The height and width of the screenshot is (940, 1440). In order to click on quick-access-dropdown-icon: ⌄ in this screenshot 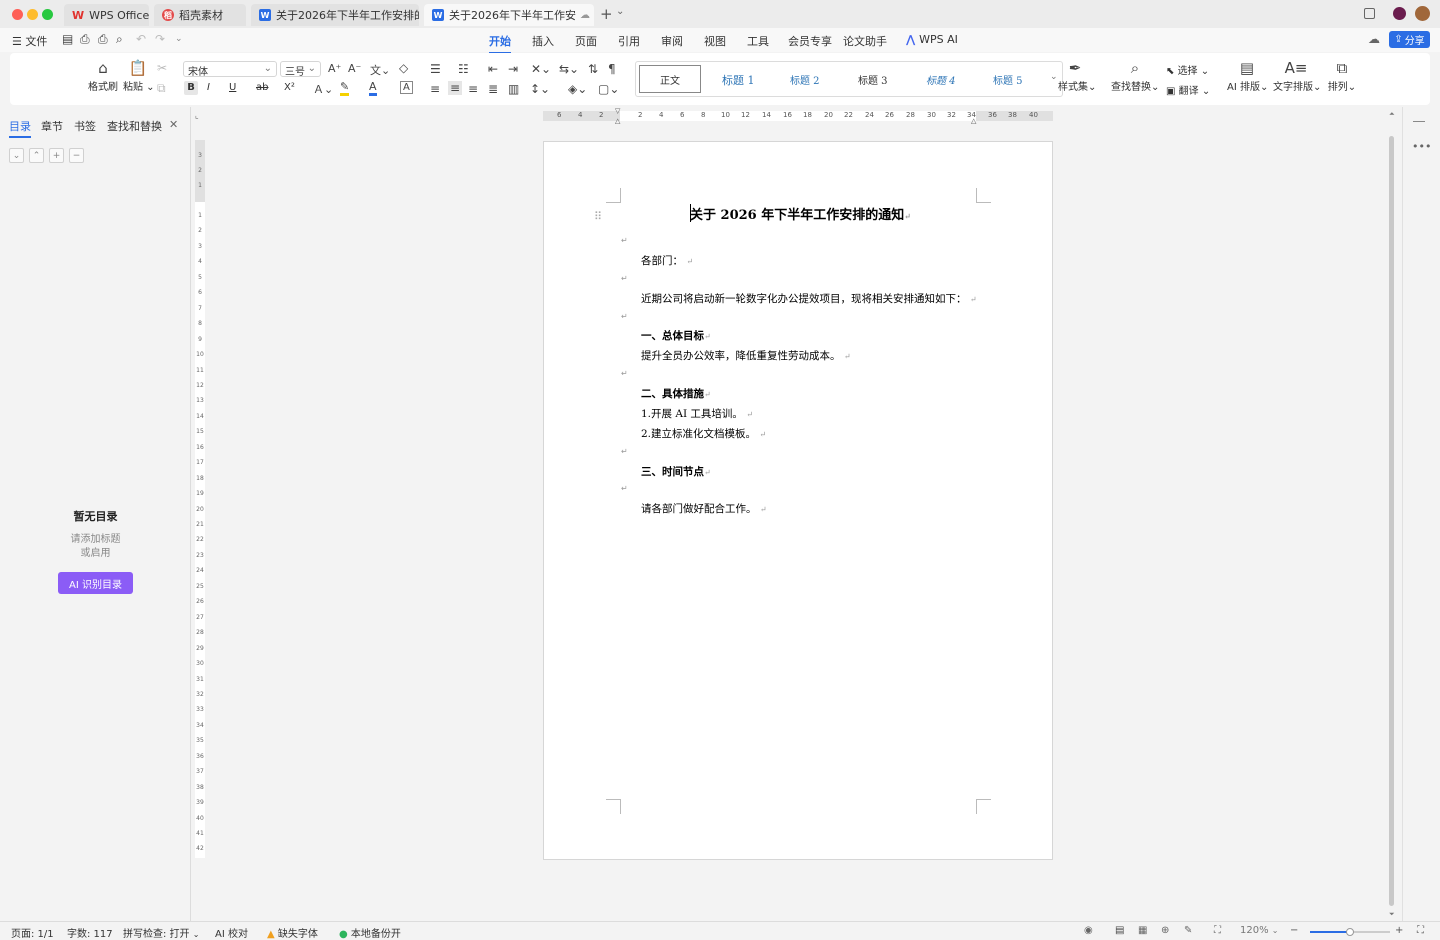, I will do `click(179, 39)`.